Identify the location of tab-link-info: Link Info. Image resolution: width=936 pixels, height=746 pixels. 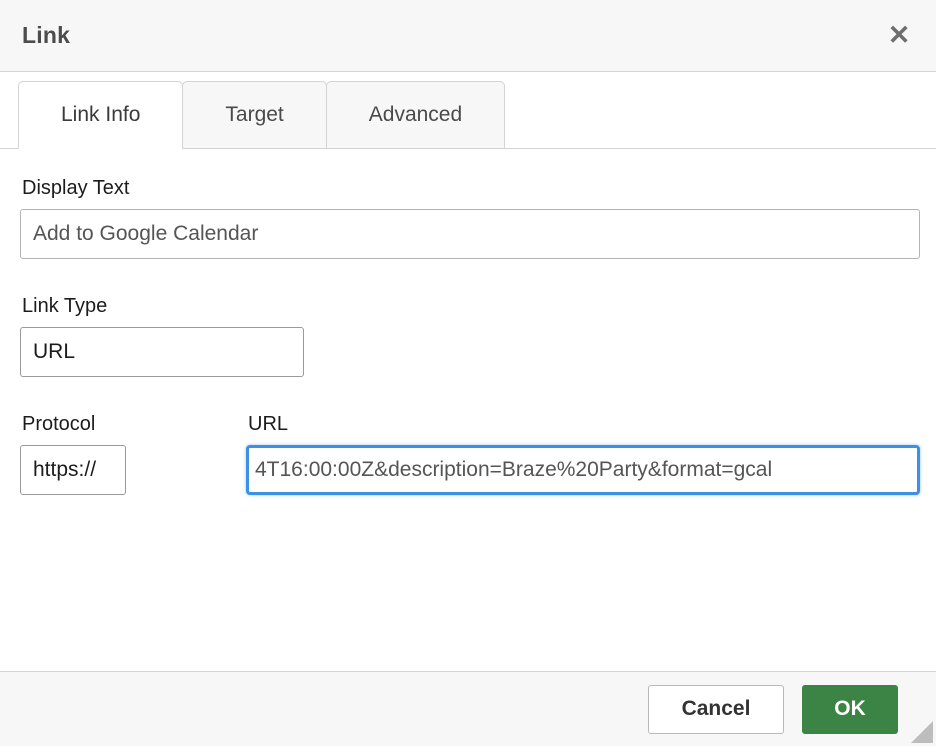
(101, 115).